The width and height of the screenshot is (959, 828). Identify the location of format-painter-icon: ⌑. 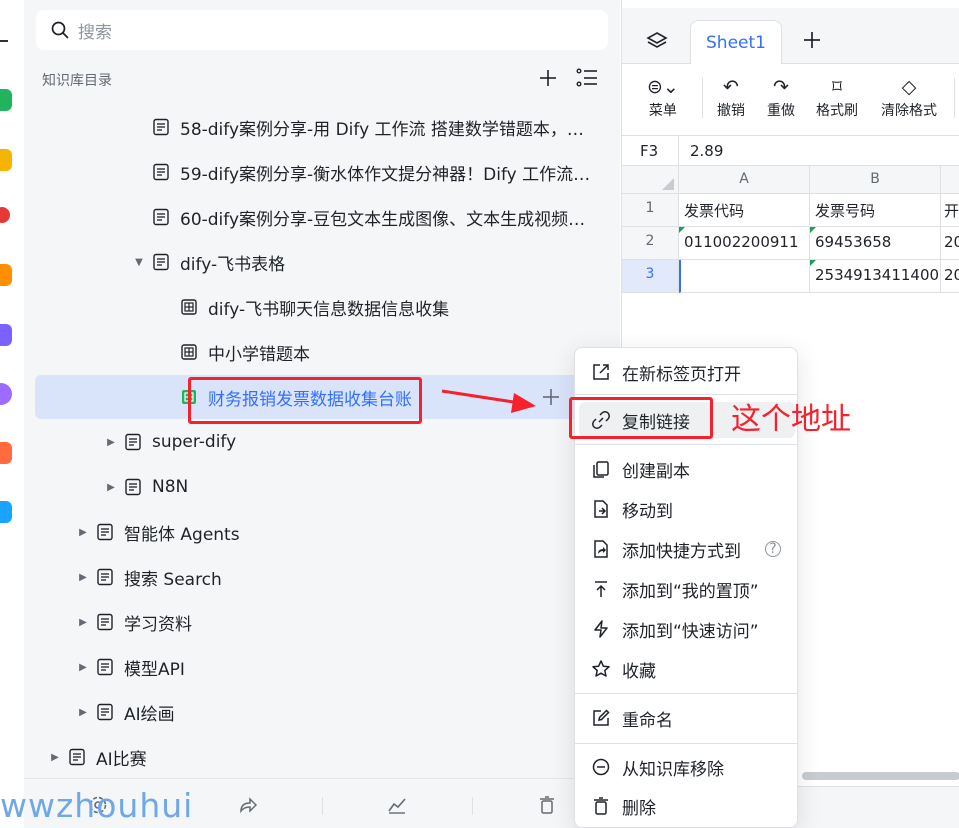
(837, 87).